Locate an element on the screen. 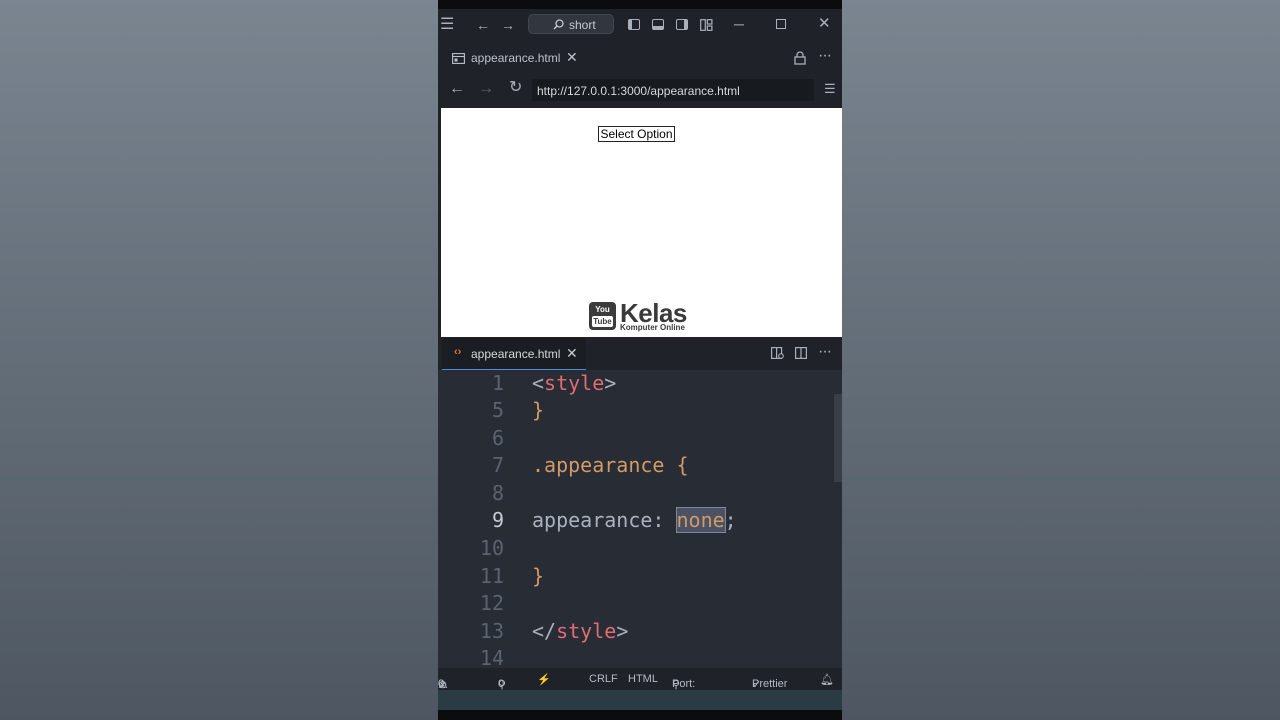 The image size is (1280, 720). editor-tab-title: appearance.html is located at coordinates (516, 354).